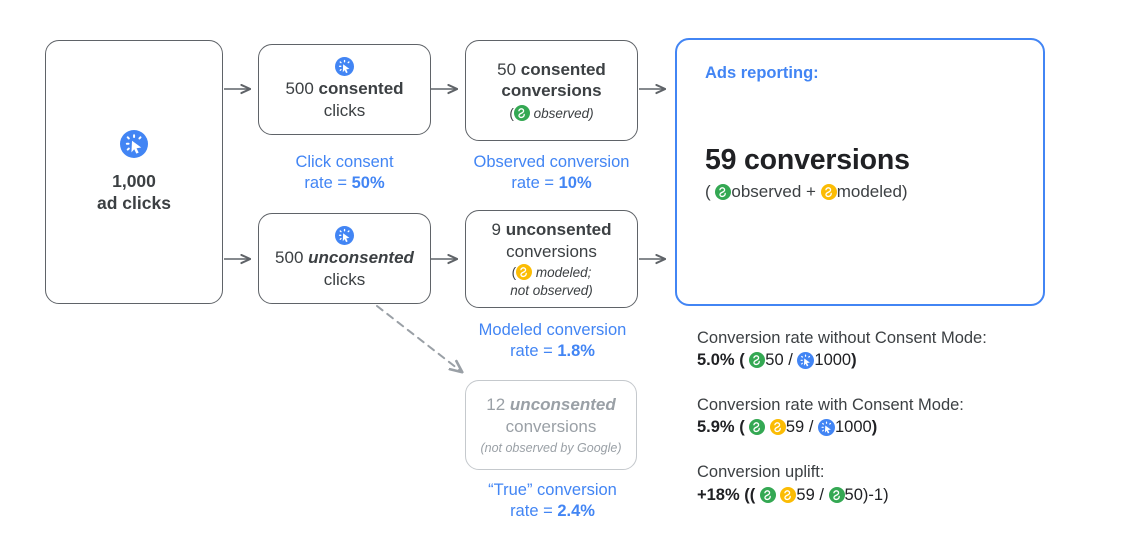 The height and width of the screenshot is (544, 1129). Describe the element at coordinates (361, 258) in the screenshot. I see `unconsented-clicks-emphasis: unconsented` at that location.